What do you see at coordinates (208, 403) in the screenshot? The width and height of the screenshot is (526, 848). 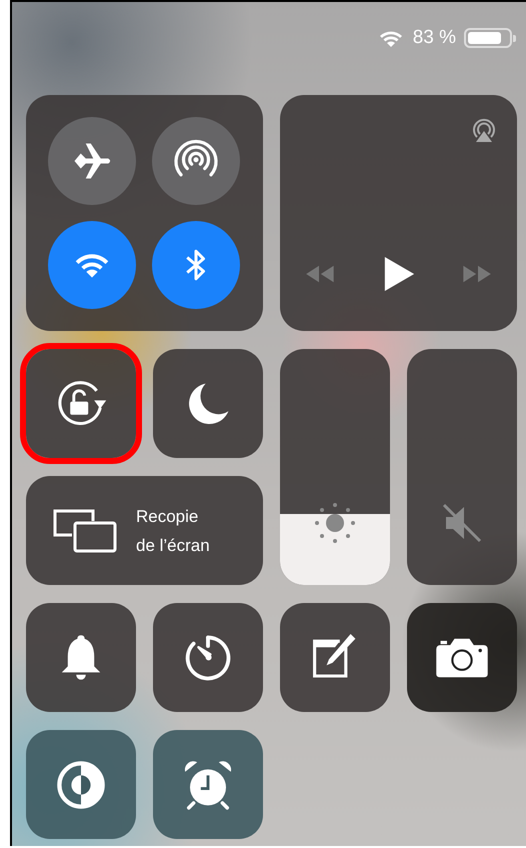 I see `do-not-disturb-toggle` at bounding box center [208, 403].